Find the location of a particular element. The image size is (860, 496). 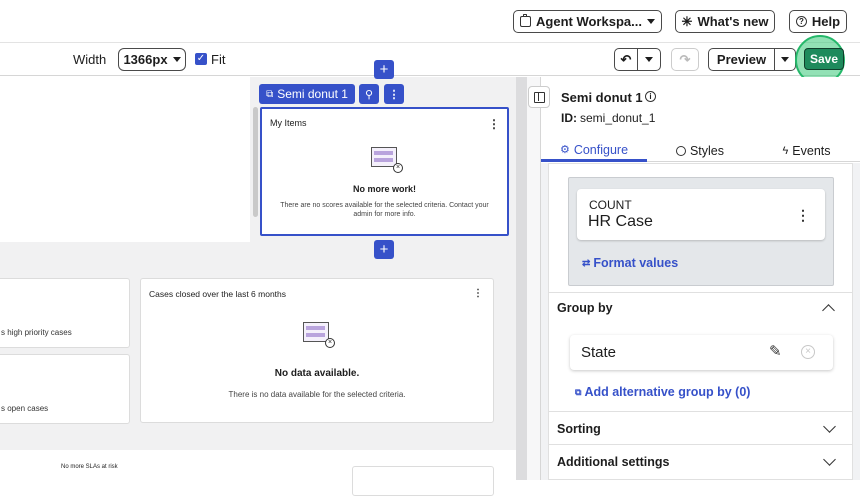

fit-checkbox: ✓ is located at coordinates (201, 59).